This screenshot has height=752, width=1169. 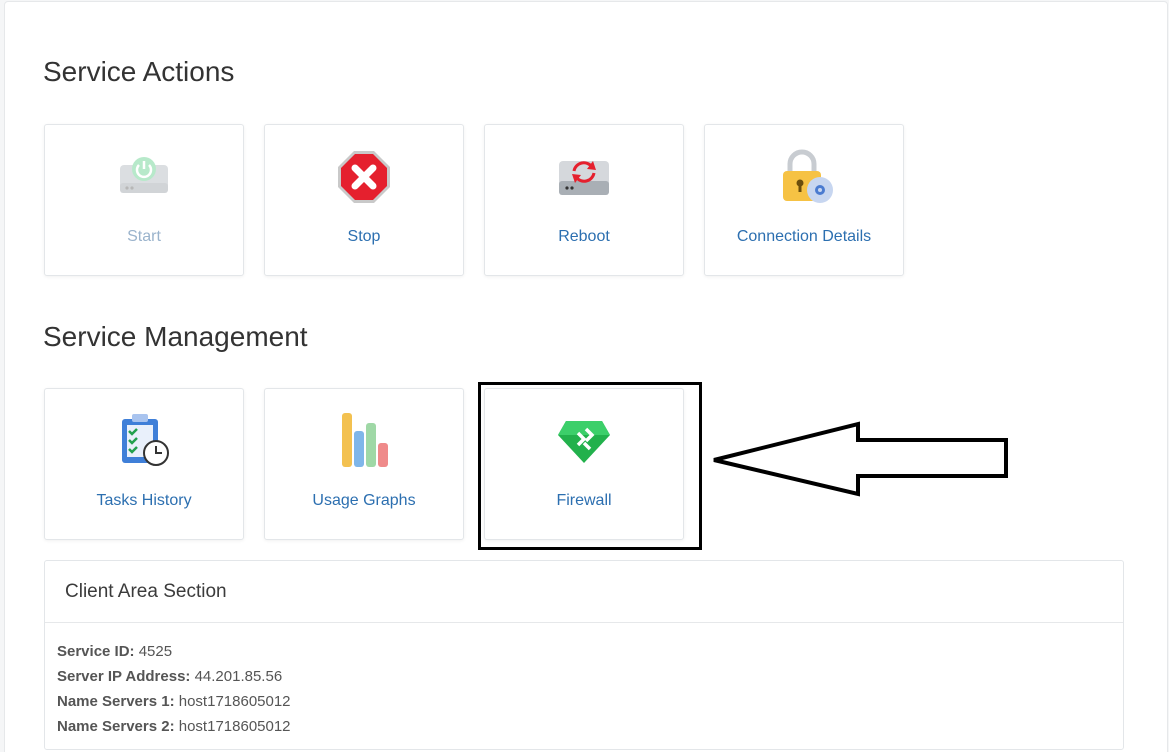 What do you see at coordinates (139, 71) in the screenshot?
I see `service-actions-title: Service Actions` at bounding box center [139, 71].